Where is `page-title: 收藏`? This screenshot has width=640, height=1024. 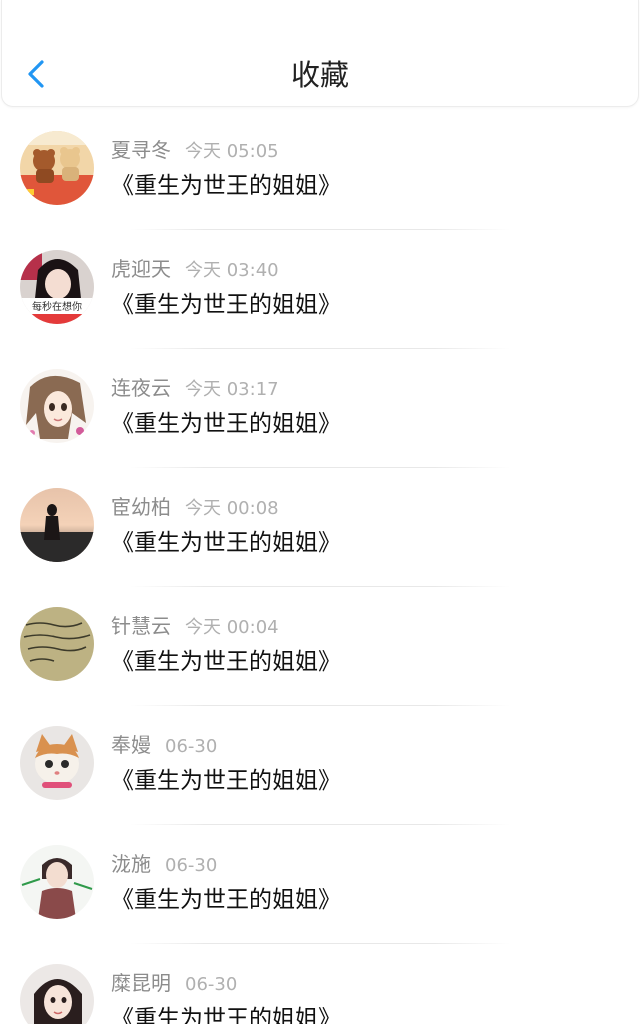
page-title: 收藏 is located at coordinates (319, 75).